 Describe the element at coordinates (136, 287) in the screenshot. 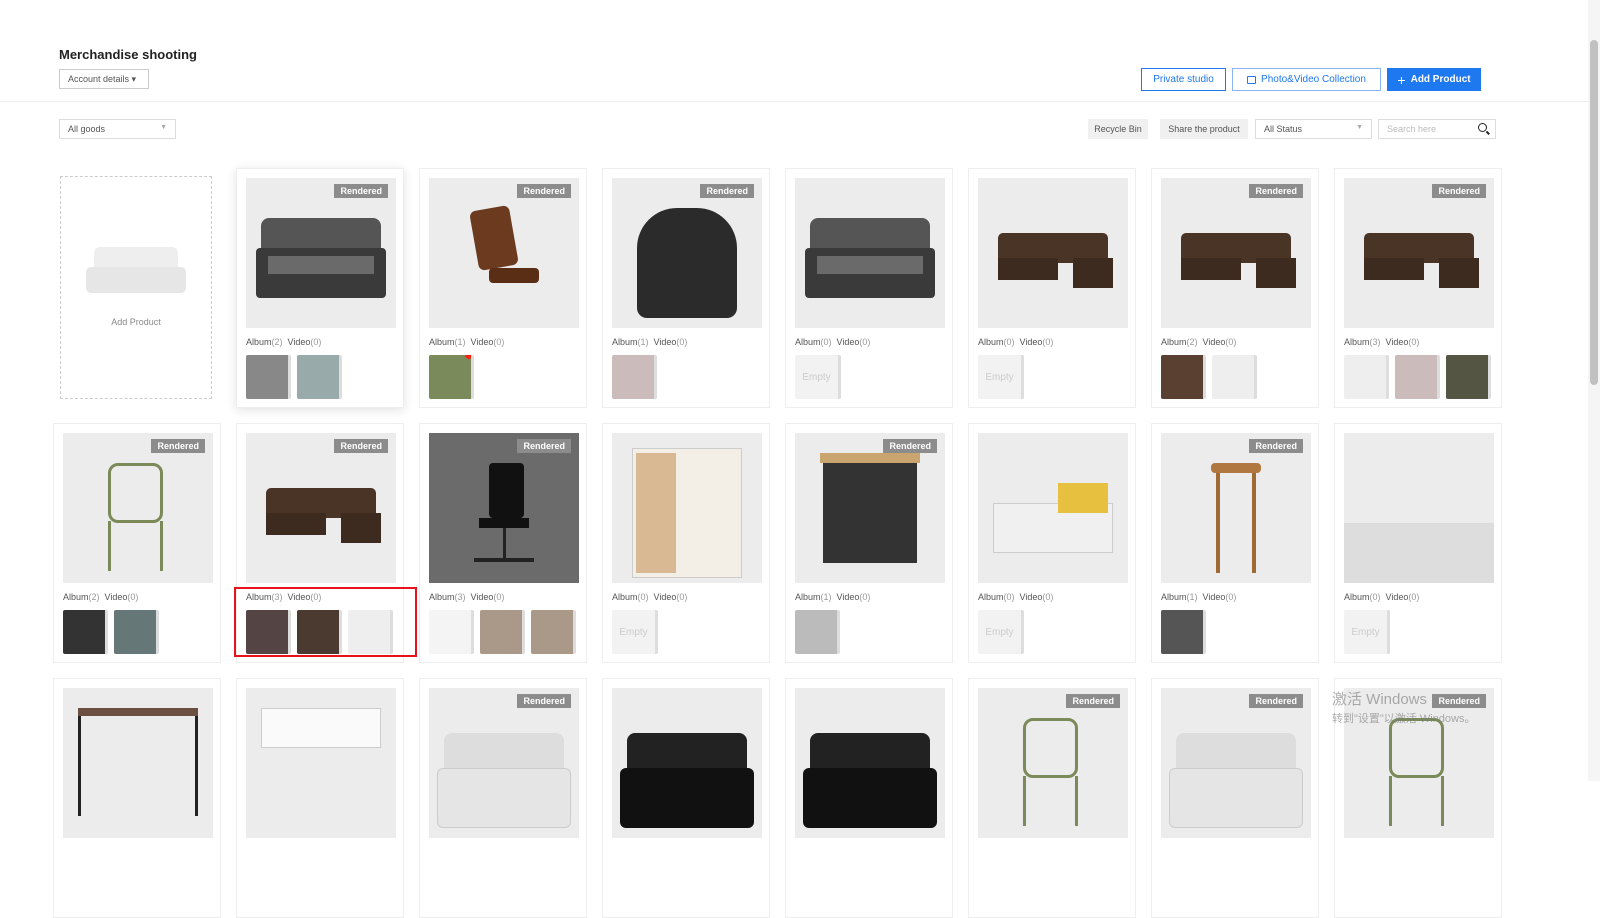

I see `add-product-card: Add Product` at that location.